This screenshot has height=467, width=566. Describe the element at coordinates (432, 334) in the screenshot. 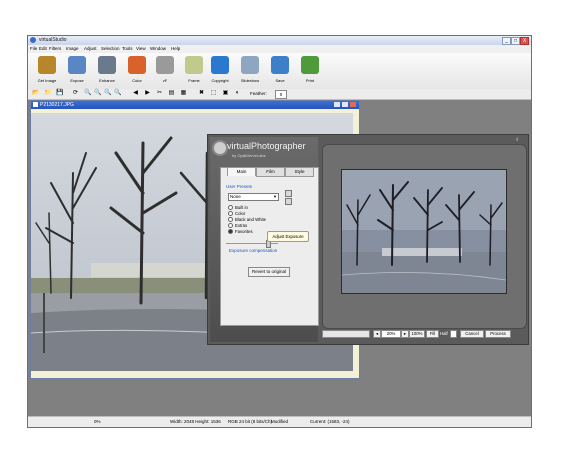

I see `fill-button: Fill` at that location.